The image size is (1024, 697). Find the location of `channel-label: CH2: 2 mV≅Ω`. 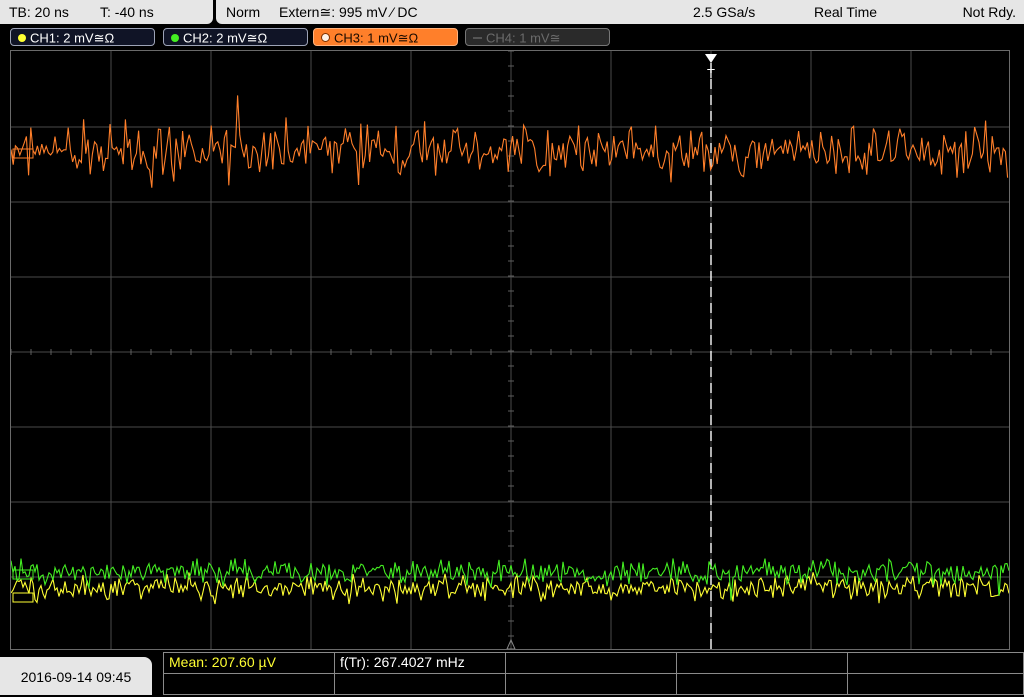

channel-label: CH2: 2 mV≅Ω is located at coordinates (225, 38).